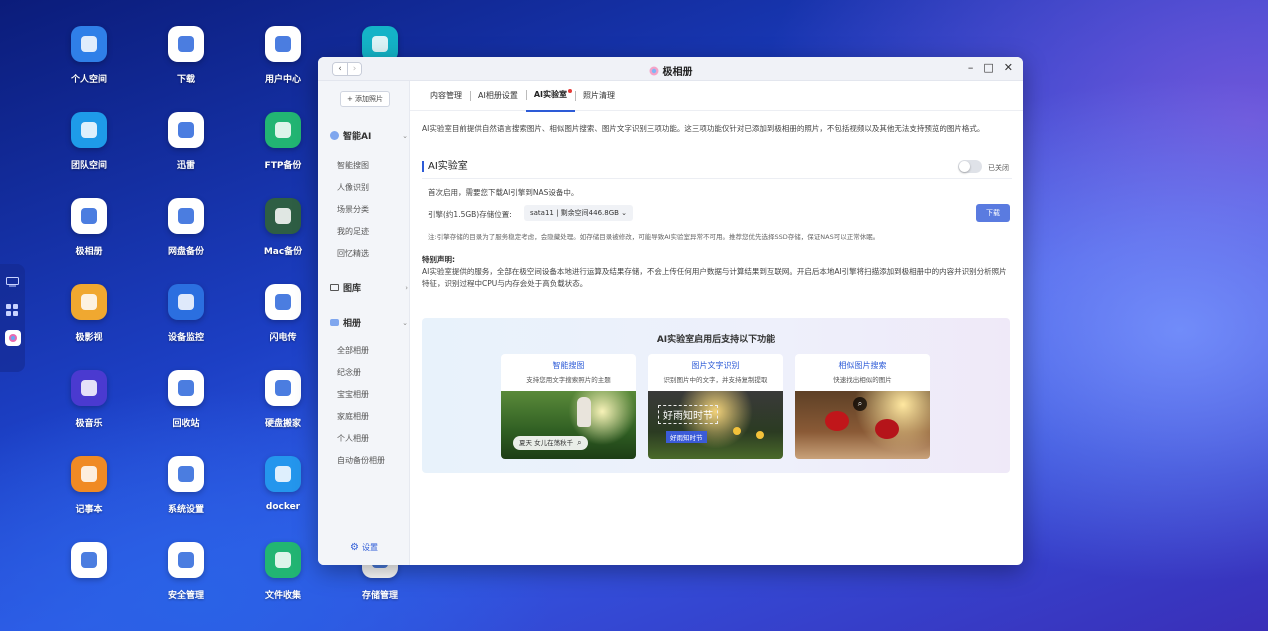  Describe the element at coordinates (993, 213) in the screenshot. I see `download-button: 下载` at that location.